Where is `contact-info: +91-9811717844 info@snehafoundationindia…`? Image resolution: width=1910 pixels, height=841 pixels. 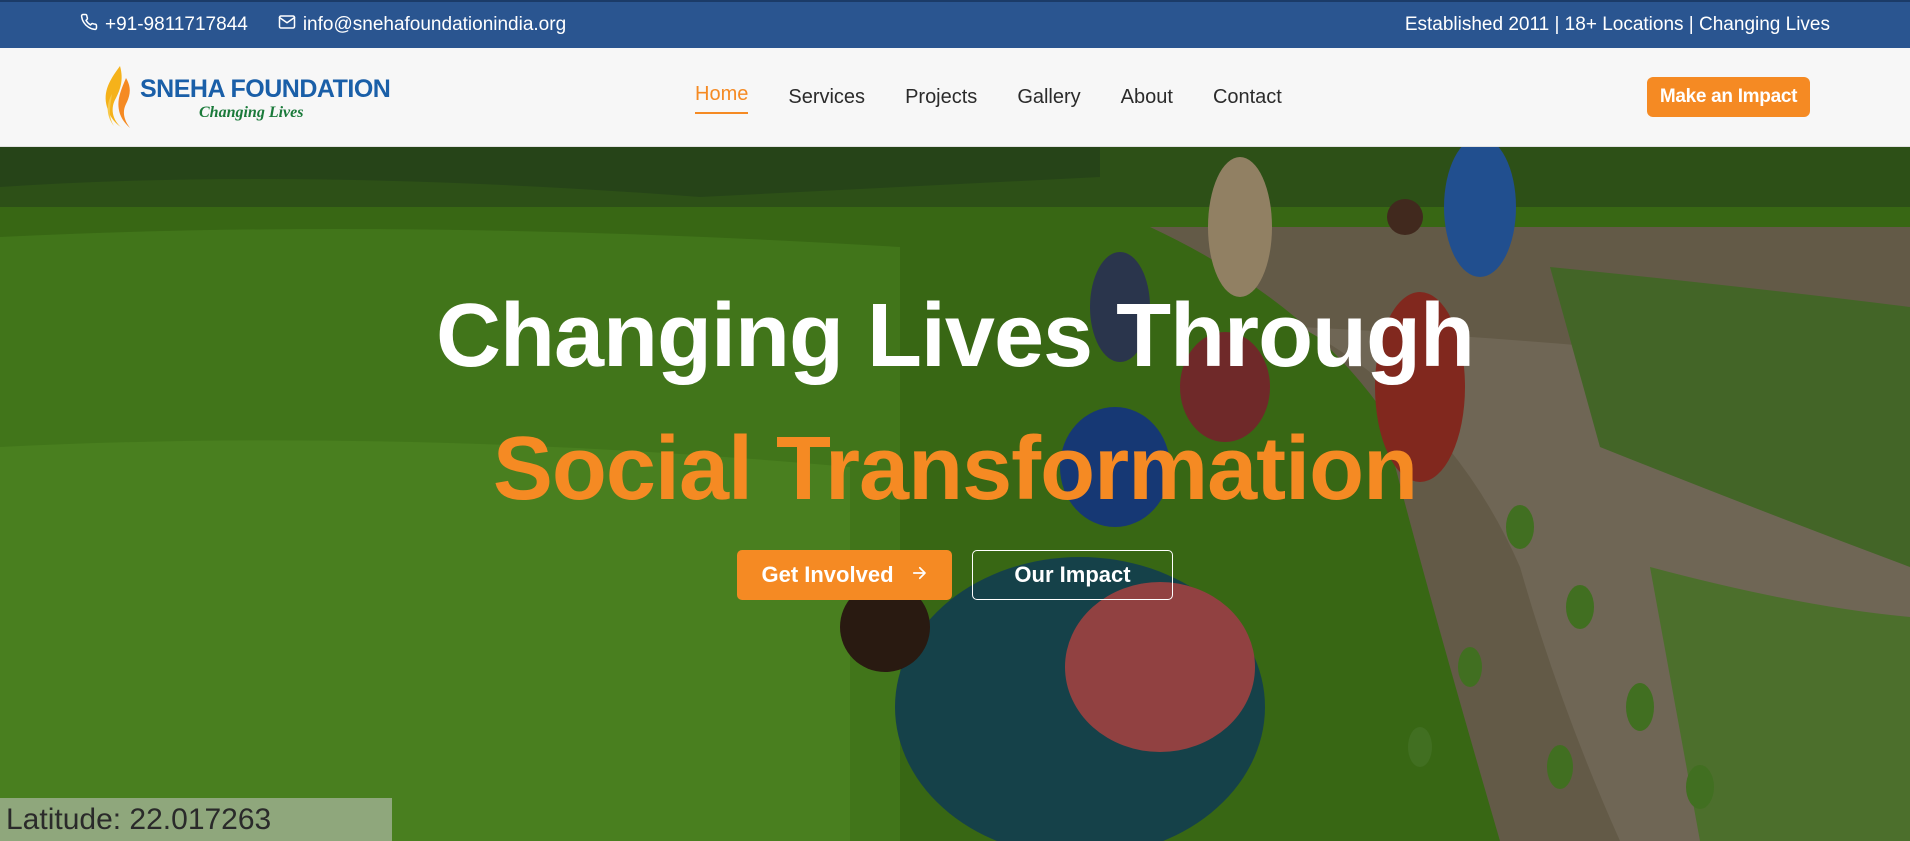 contact-info: +91-9811717844 info@snehafoundationindia… is located at coordinates (323, 25).